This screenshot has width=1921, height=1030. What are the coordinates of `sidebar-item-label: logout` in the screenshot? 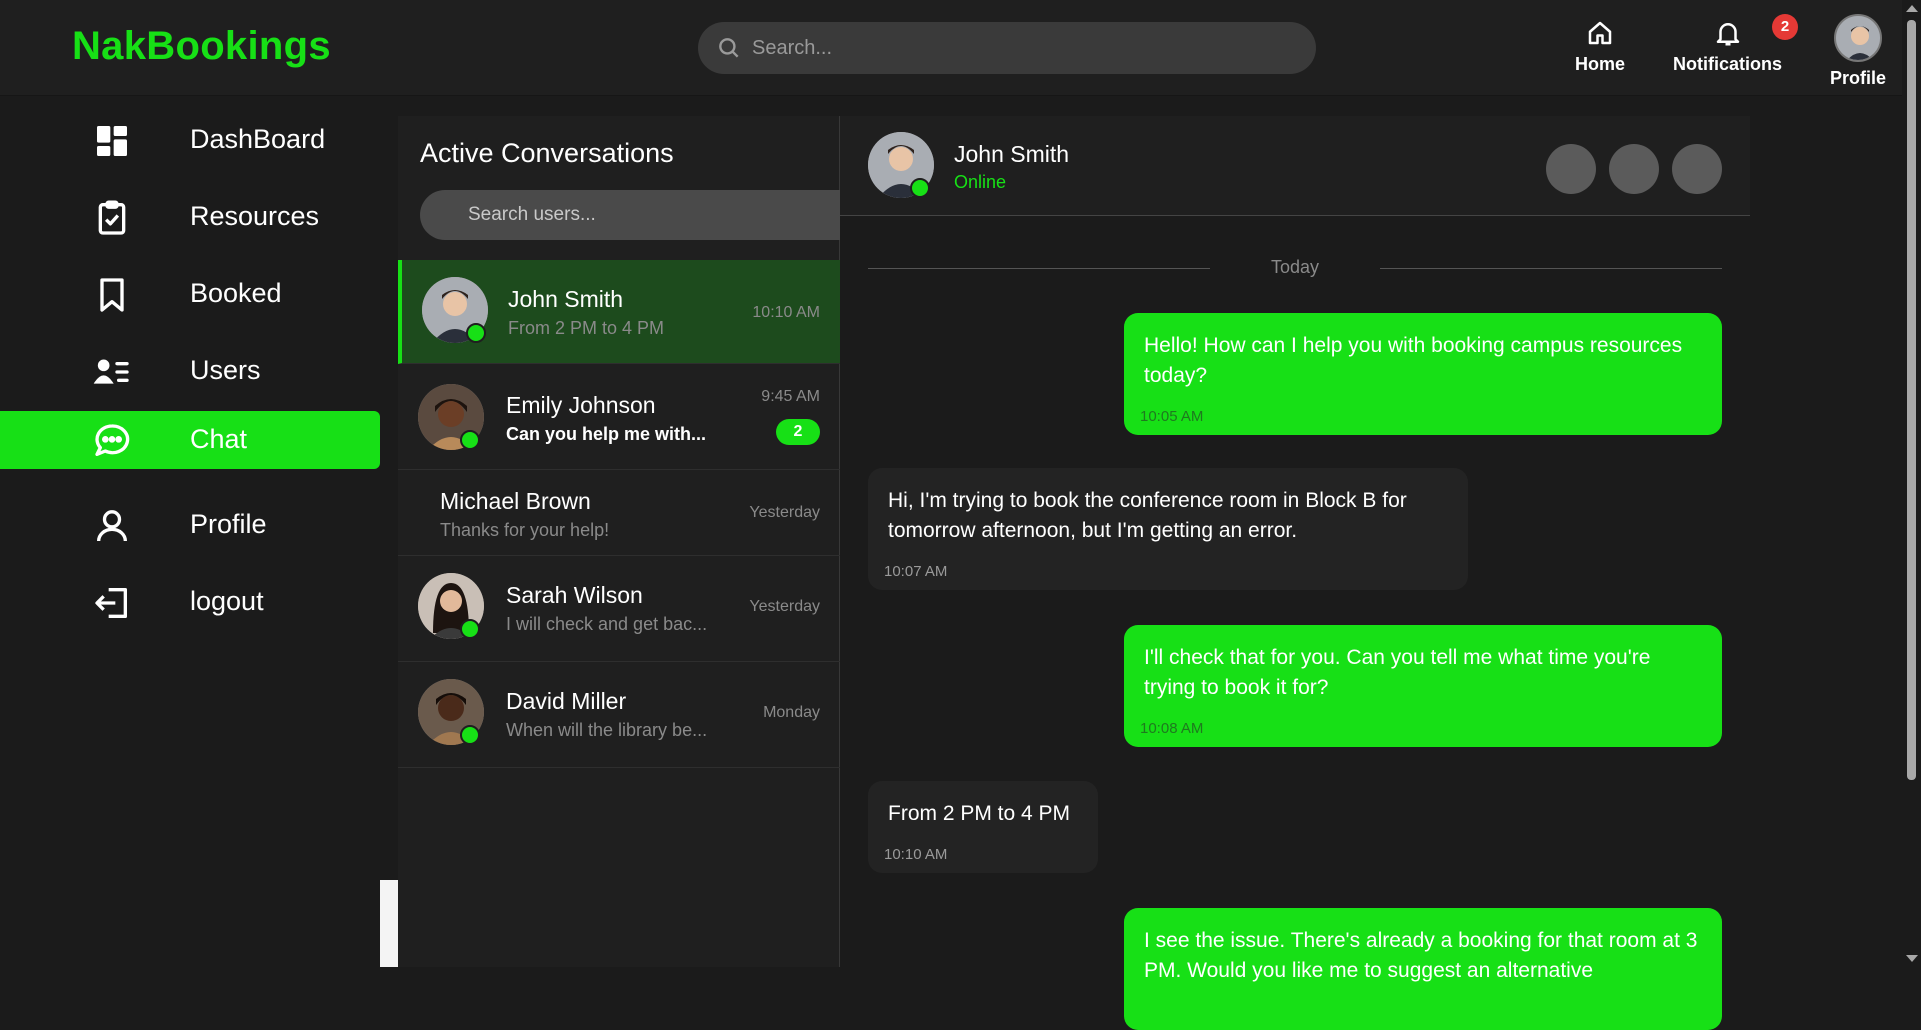 It's located at (227, 601).